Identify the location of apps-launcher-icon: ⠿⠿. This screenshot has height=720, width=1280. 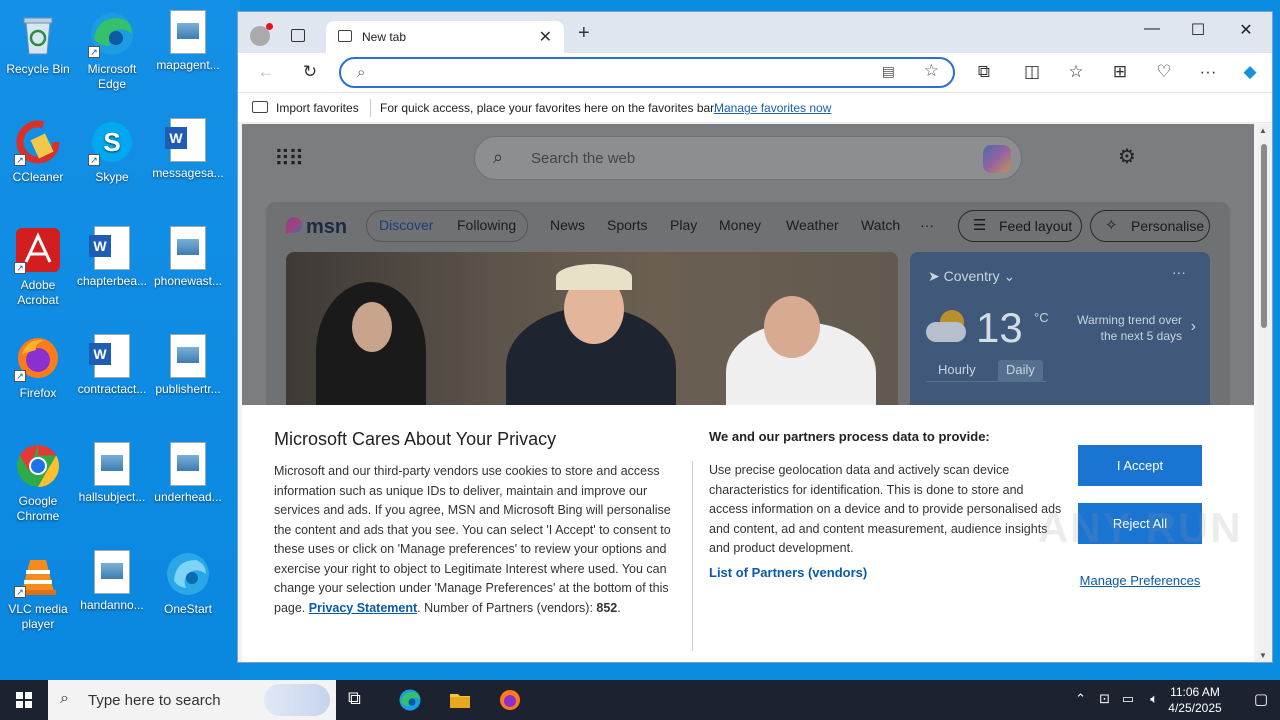
(289, 159).